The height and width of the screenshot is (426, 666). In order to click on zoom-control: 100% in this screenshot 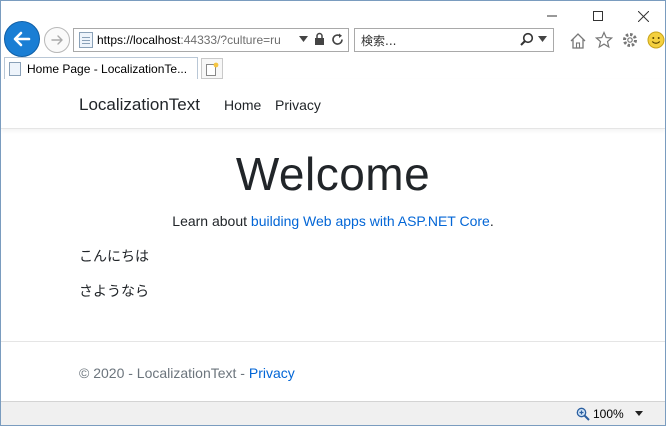, I will do `click(600, 414)`.